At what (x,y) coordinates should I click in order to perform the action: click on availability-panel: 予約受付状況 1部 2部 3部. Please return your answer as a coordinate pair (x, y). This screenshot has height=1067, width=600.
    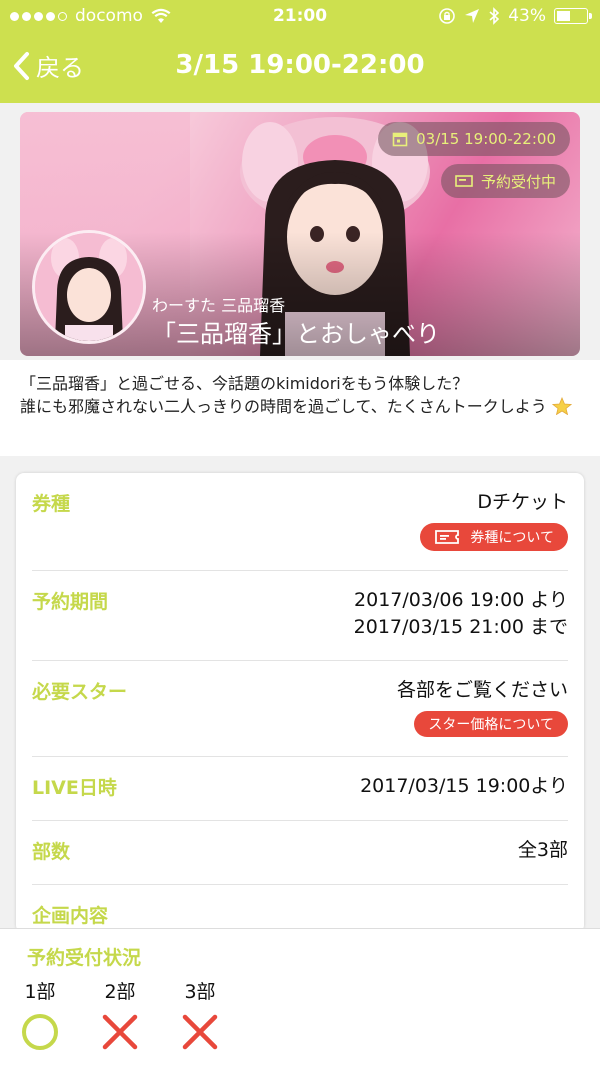
    Looking at the image, I should click on (300, 997).